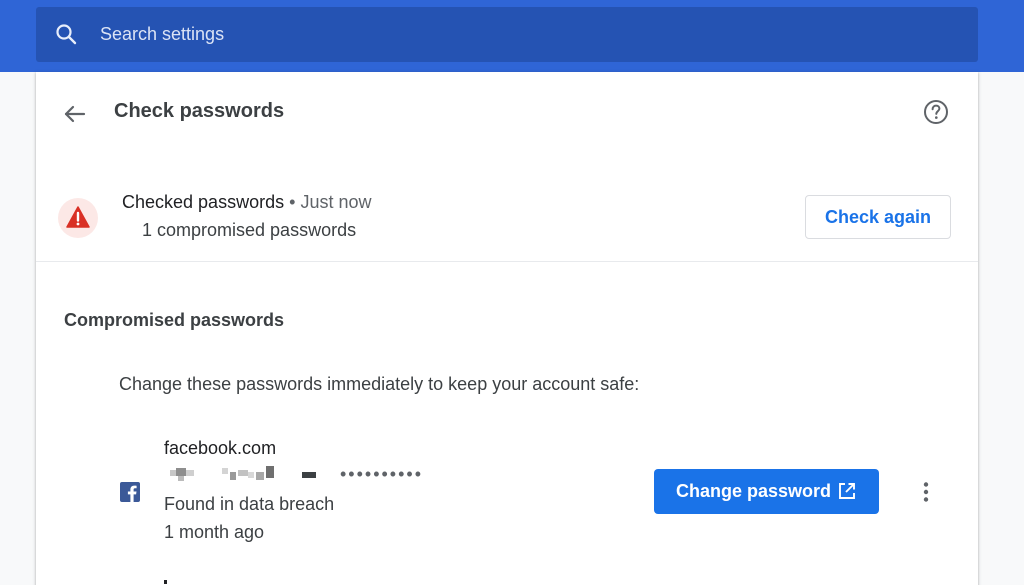  What do you see at coordinates (220, 448) in the screenshot?
I see `site-name: facebook.com` at bounding box center [220, 448].